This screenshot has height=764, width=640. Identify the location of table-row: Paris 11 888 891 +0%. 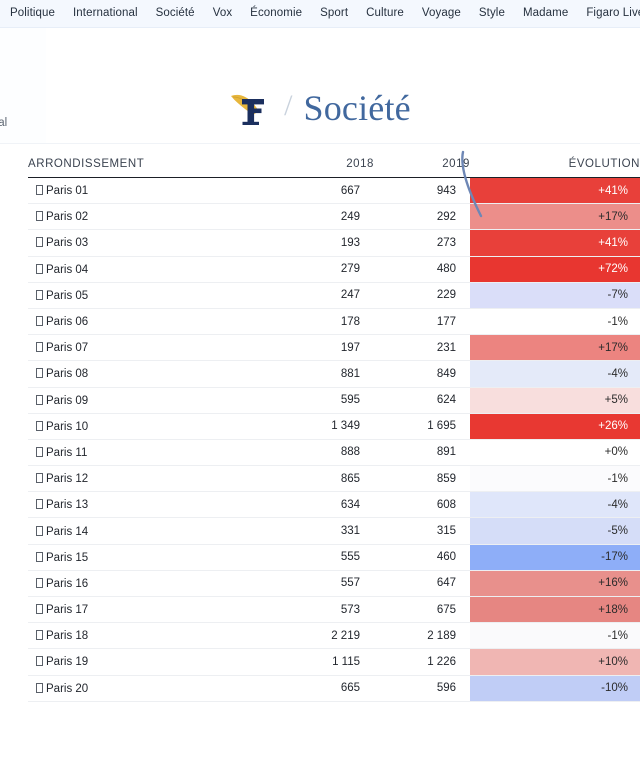
(334, 453).